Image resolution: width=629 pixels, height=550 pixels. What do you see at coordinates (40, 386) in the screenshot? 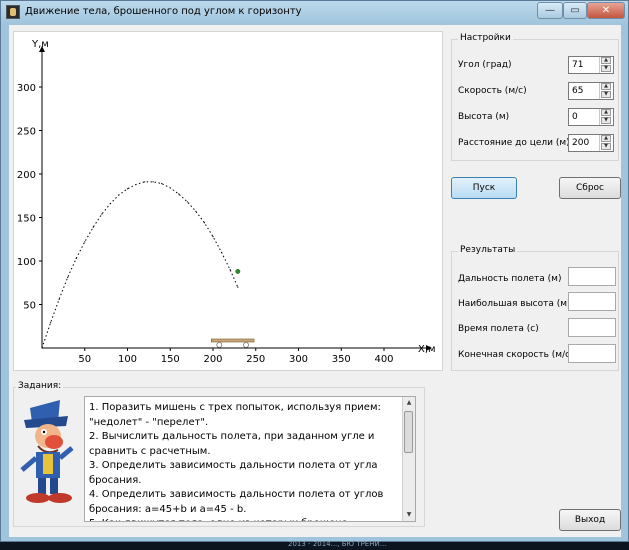
I see `tasks-title: Задания:` at bounding box center [40, 386].